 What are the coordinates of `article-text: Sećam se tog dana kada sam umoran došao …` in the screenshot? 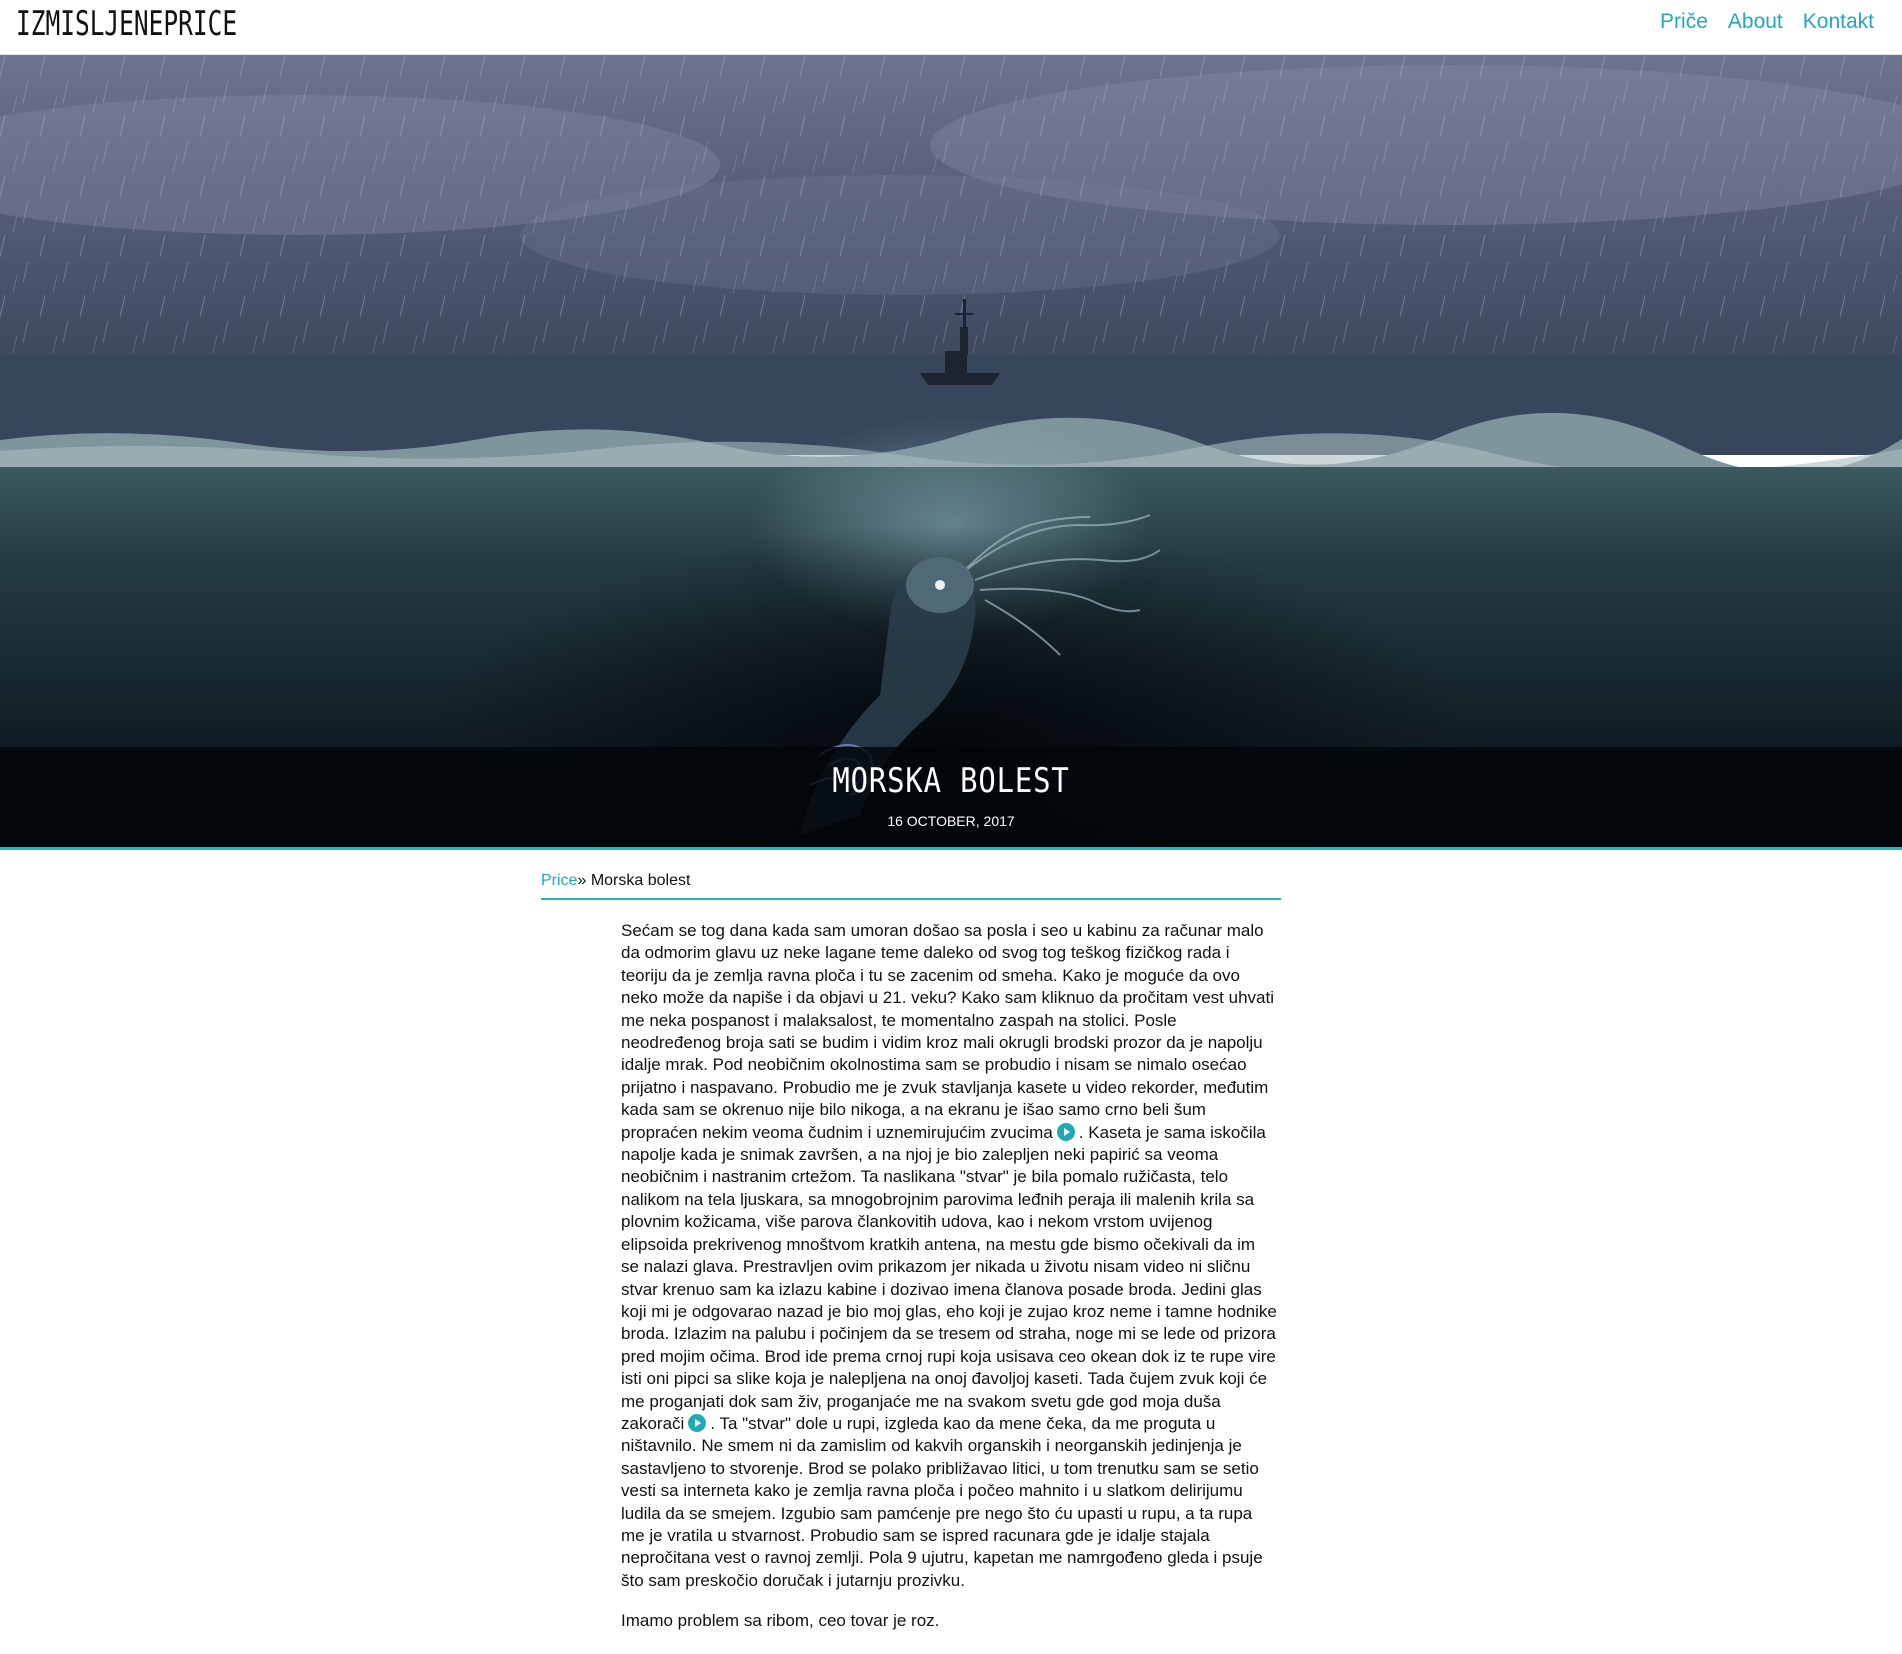 It's located at (947, 1031).